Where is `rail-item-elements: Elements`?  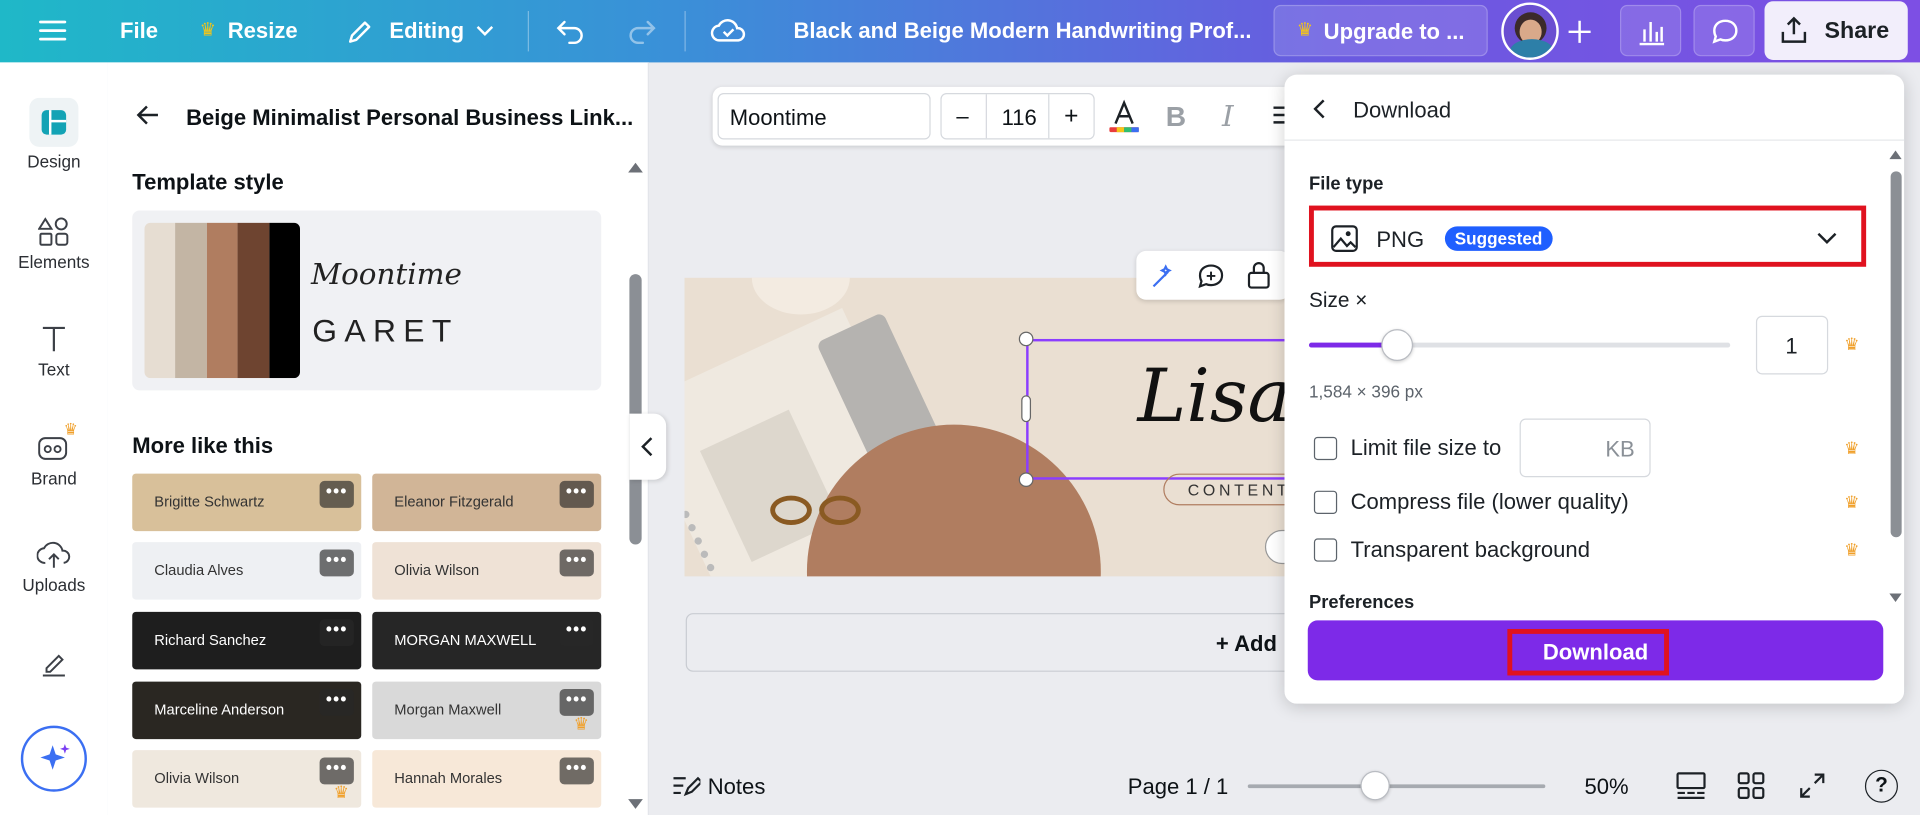
rail-item-elements: Elements is located at coordinates (54, 243).